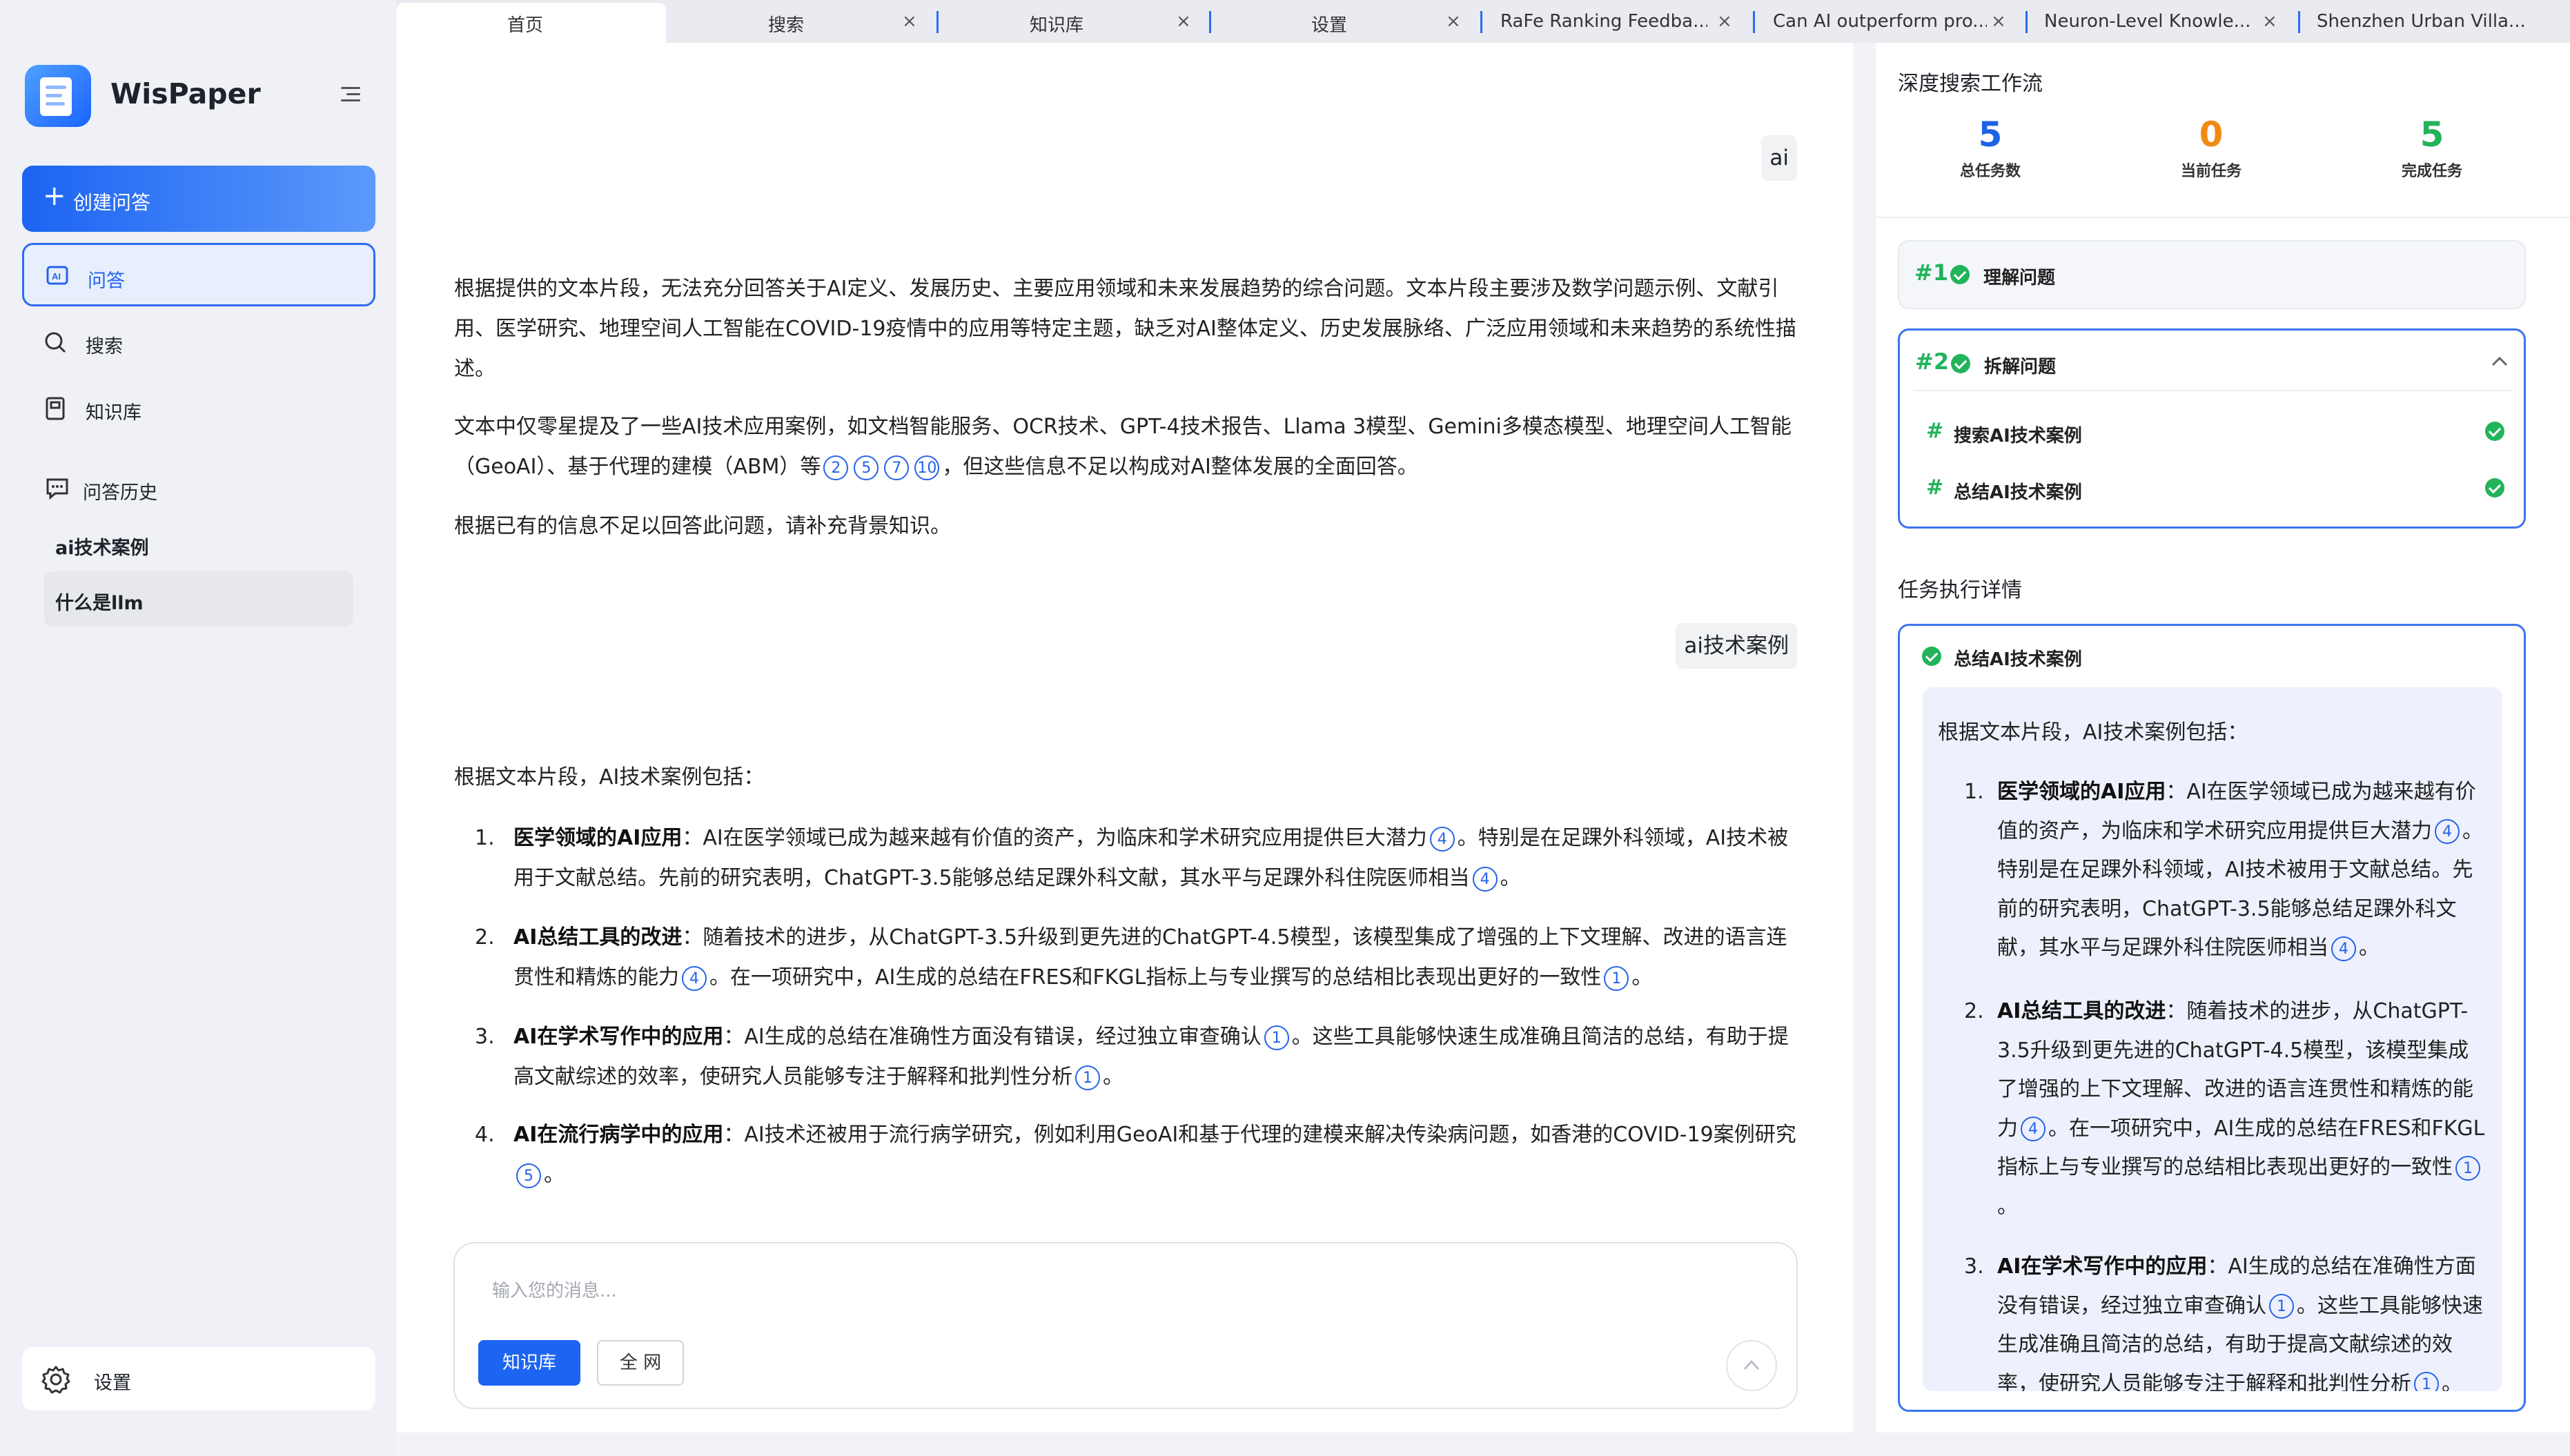 Image resolution: width=2570 pixels, height=1456 pixels. Describe the element at coordinates (198, 1378) in the screenshot. I see `settings-button: 设置` at that location.